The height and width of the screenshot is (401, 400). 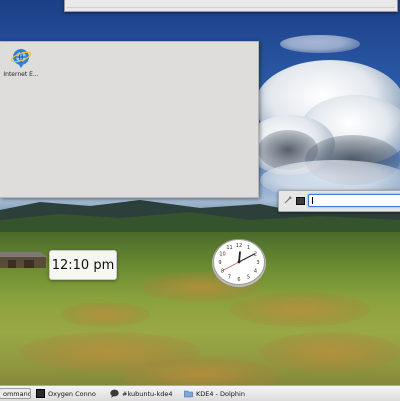 What do you see at coordinates (147, 393) in the screenshot?
I see `task-kubuntu-label: #kubuntu-kde4` at bounding box center [147, 393].